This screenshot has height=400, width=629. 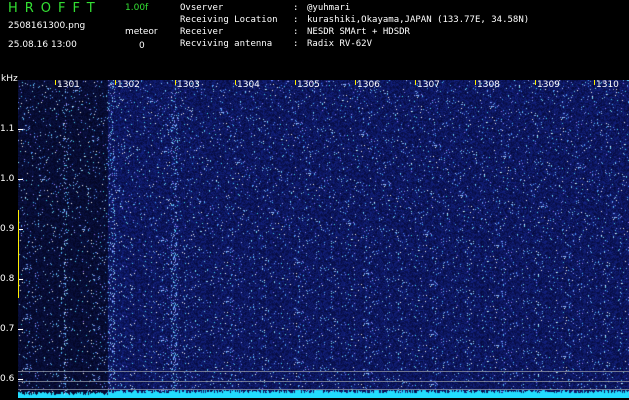 What do you see at coordinates (265, 8) in the screenshot?
I see `observer-row: Ovserver: @yuhmari` at bounding box center [265, 8].